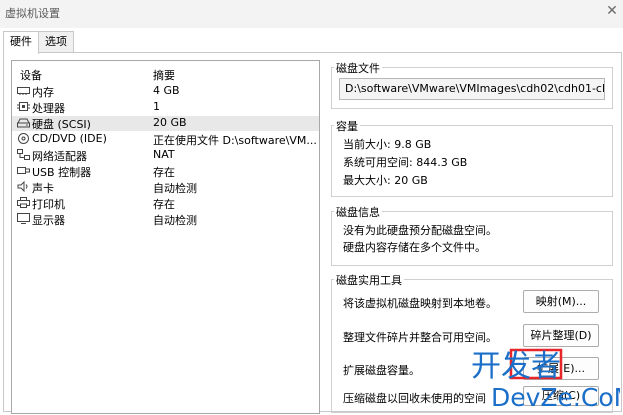 The image size is (623, 415). I want to click on disk-file-label: 磁盘文件, so click(358, 68).